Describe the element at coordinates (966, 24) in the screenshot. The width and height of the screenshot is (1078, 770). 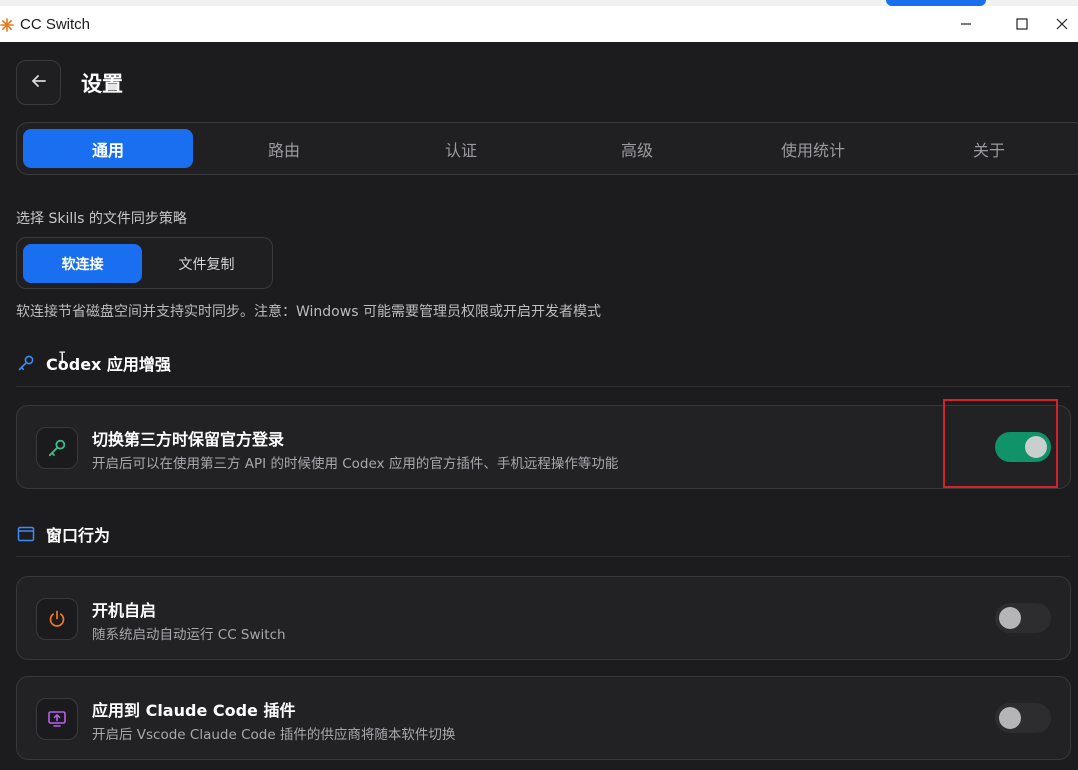
I see `minimize-button` at that location.